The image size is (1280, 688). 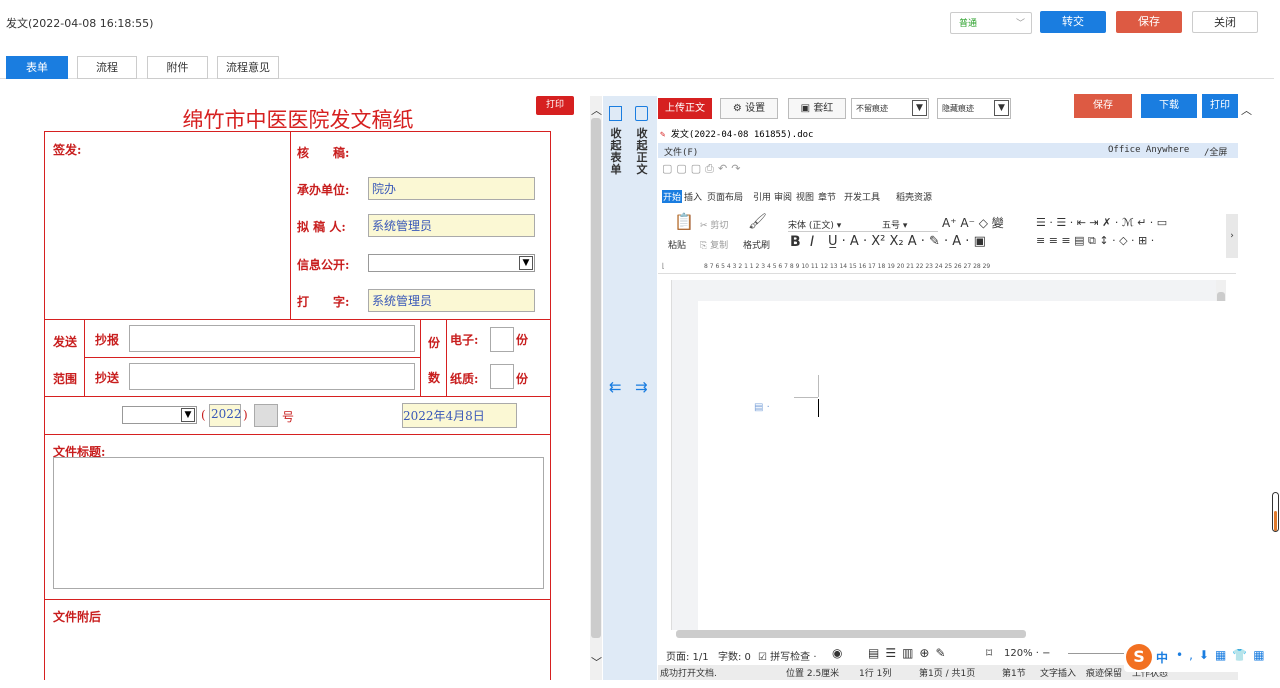 What do you see at coordinates (266, 415) in the screenshot?
I see `doc-number-field` at bounding box center [266, 415].